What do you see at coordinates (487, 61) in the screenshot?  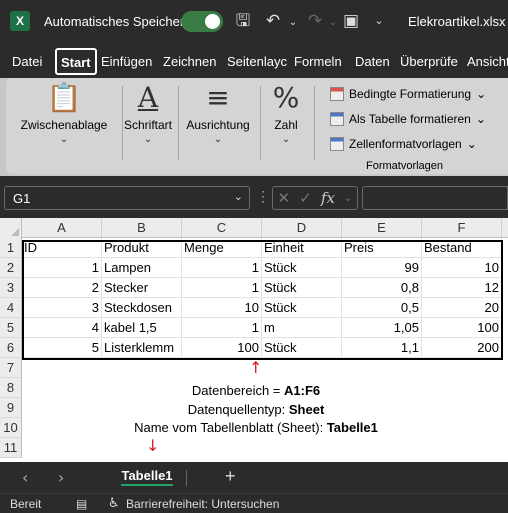 I see `tab-ansicht: Ansicht` at bounding box center [487, 61].